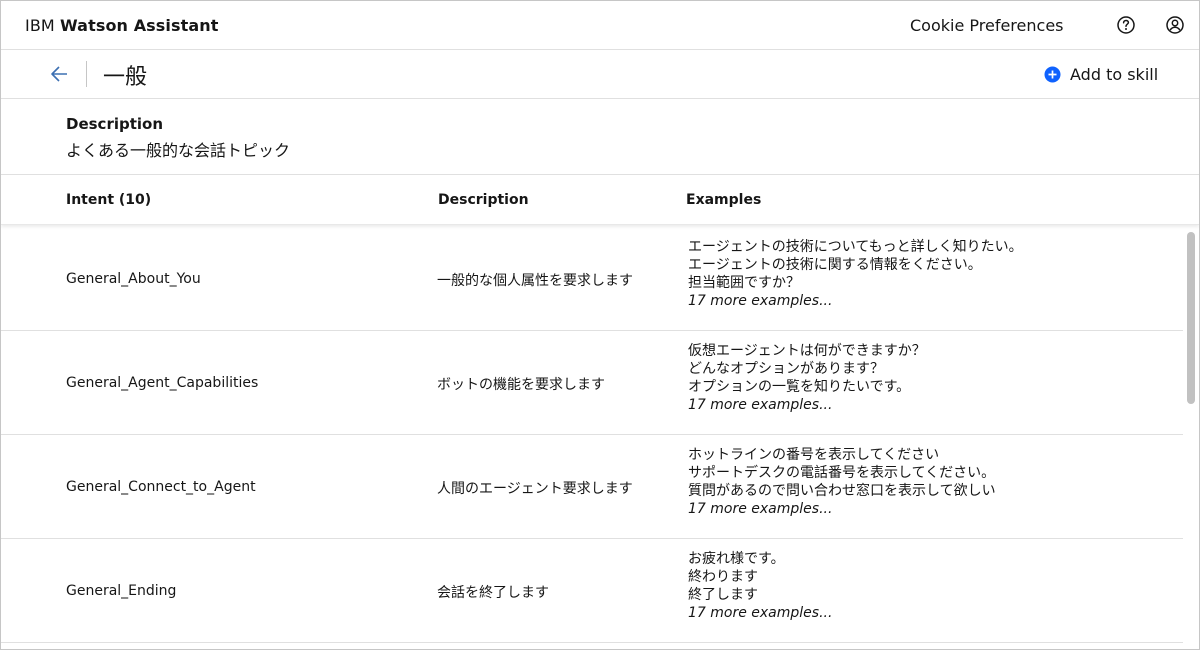  I want to click on help-icon, so click(1126, 25).